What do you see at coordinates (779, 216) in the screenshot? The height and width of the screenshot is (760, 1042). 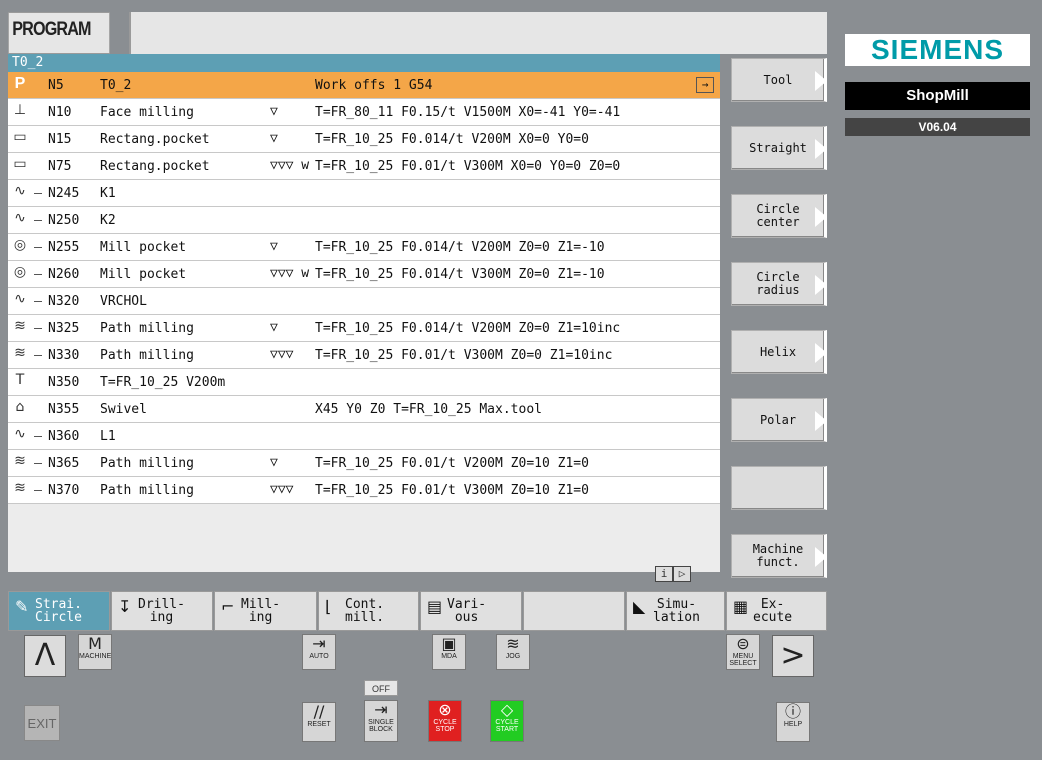 I see `softkey-right-3: Circle center` at bounding box center [779, 216].